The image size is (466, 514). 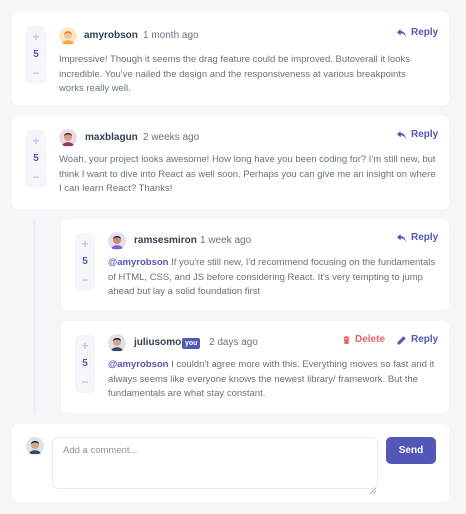 I want to click on send-button: Send, so click(x=411, y=450).